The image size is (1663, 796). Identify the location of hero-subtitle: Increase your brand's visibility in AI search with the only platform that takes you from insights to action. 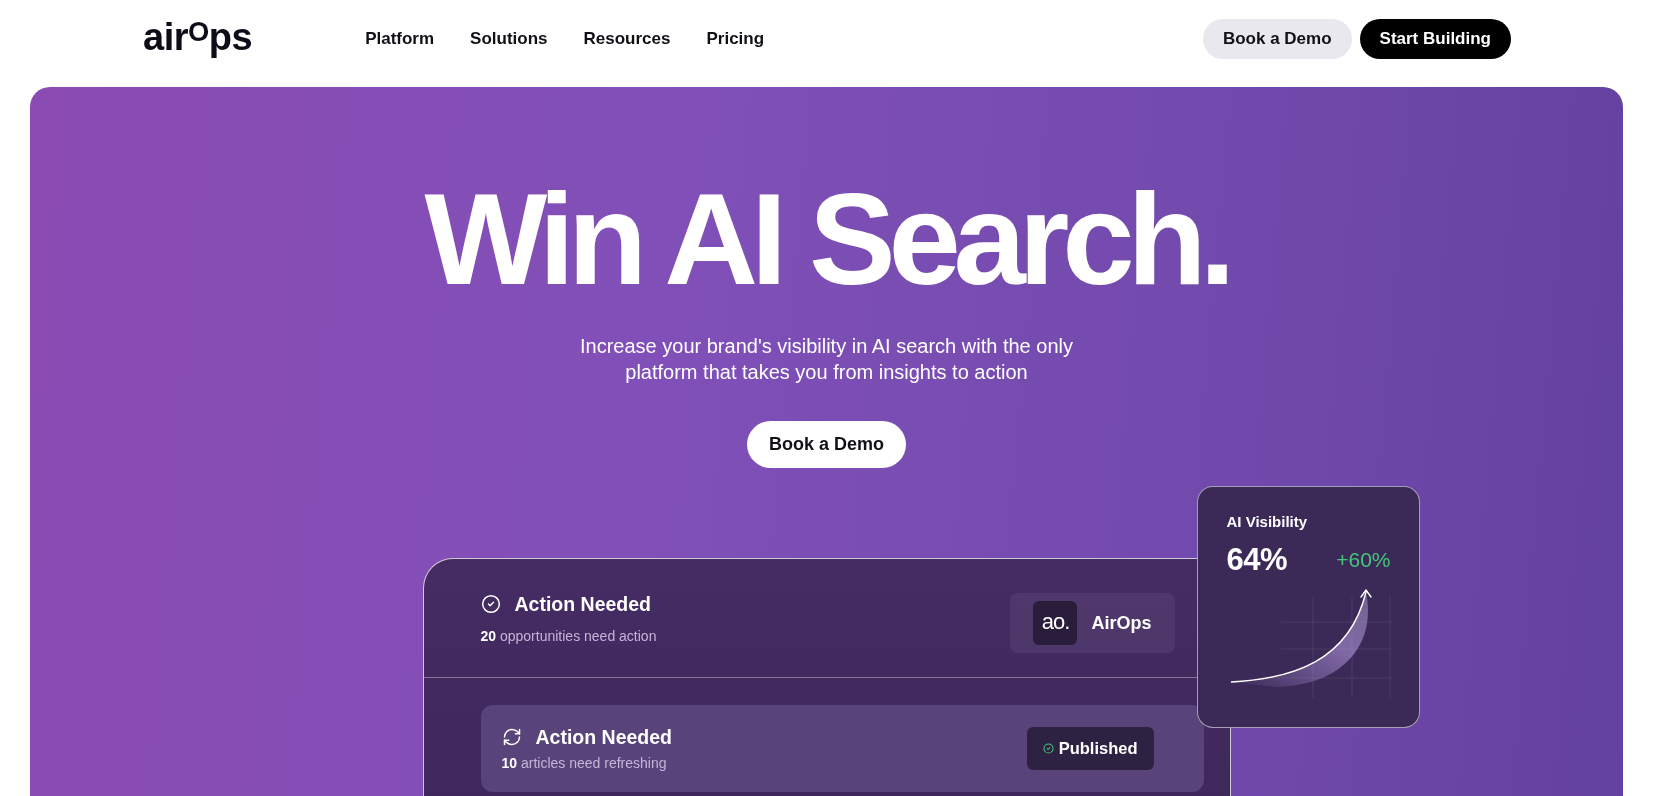
(826, 359).